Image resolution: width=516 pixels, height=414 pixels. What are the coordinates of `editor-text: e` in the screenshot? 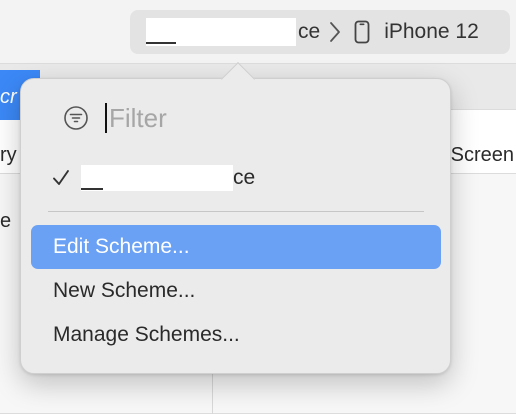 It's located at (6, 221).